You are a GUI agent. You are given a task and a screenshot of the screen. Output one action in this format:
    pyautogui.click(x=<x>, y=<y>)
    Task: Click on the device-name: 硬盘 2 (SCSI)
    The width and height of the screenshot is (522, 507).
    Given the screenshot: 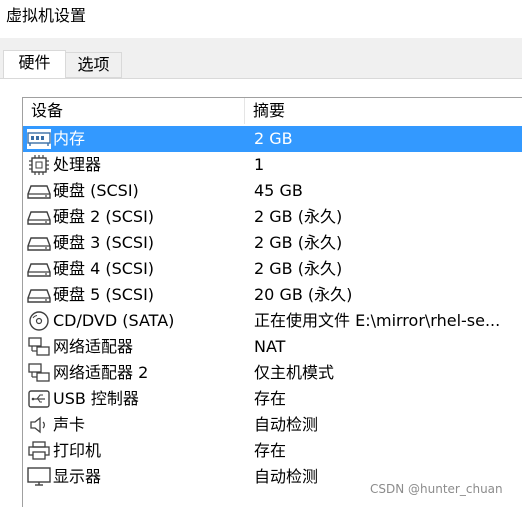 What is the action you would take?
    pyautogui.click(x=104, y=216)
    